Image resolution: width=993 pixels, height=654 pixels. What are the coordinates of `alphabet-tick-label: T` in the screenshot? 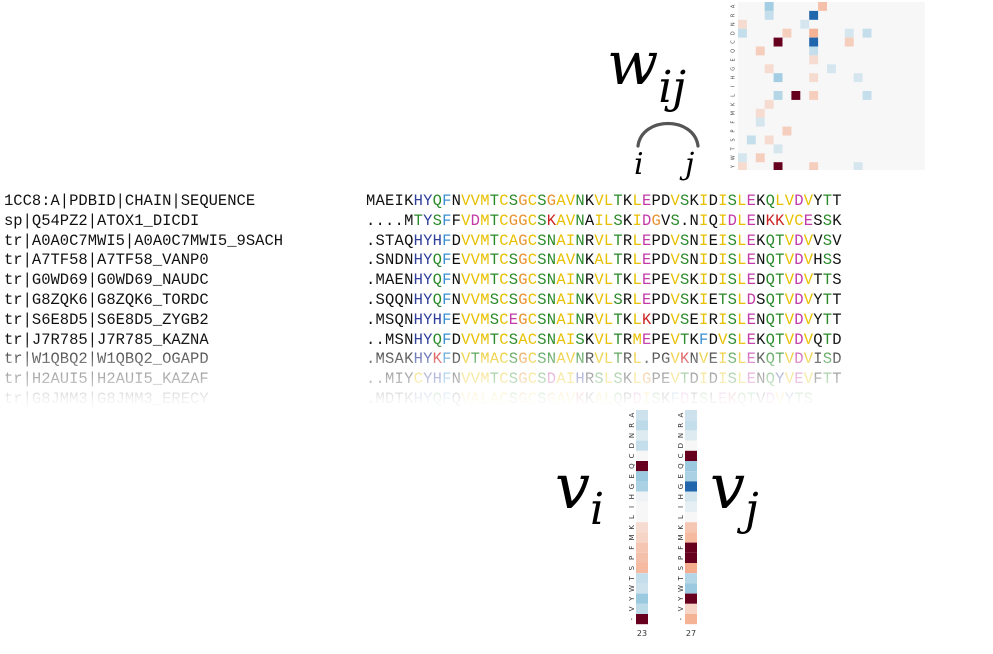 It's located at (681, 578).